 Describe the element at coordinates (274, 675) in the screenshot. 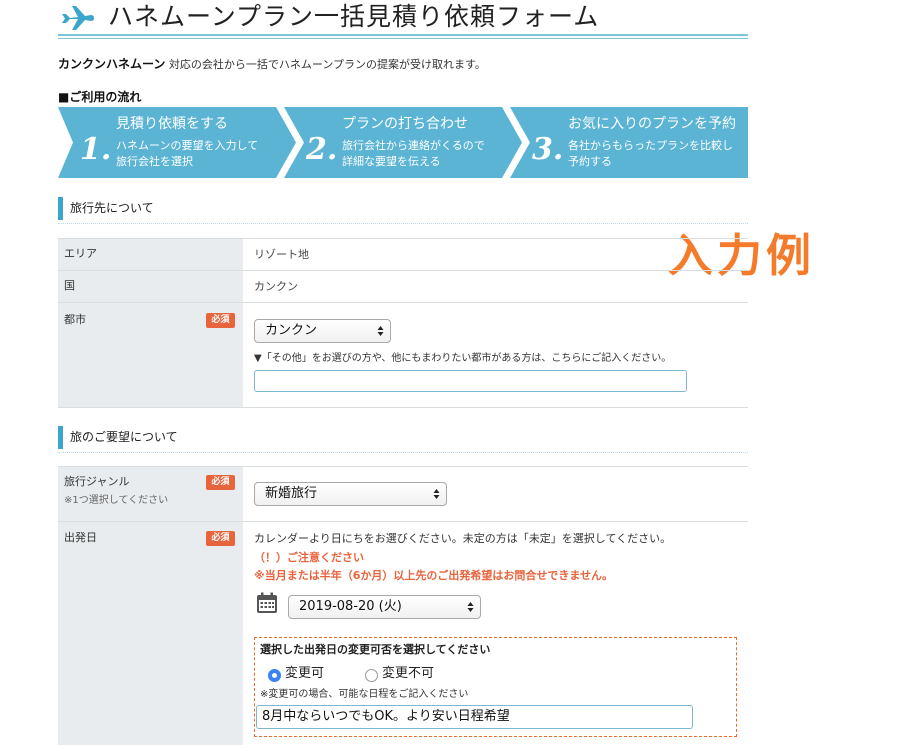

I see `radio-change-yes` at that location.